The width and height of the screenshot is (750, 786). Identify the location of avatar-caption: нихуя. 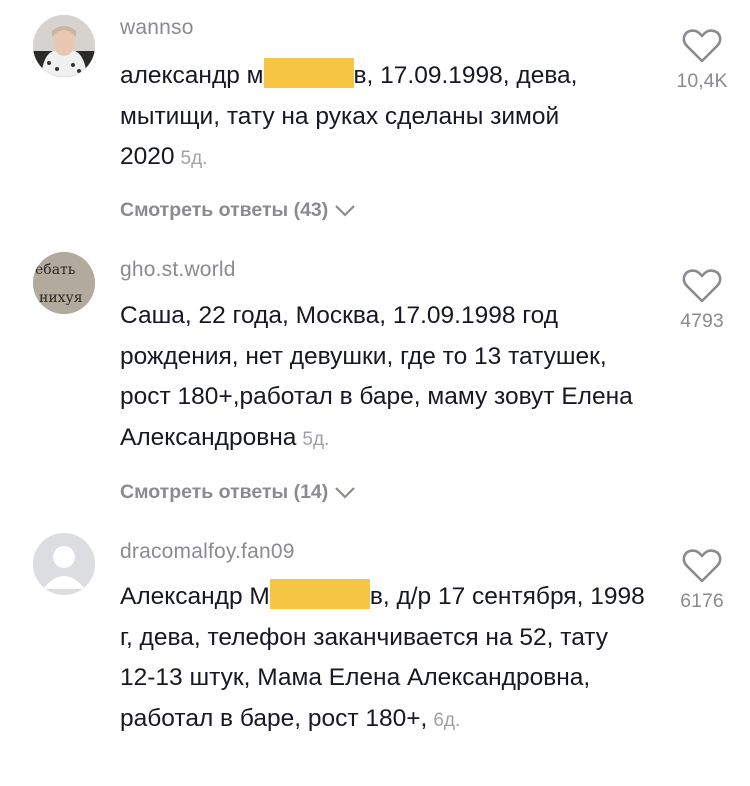
(61, 298).